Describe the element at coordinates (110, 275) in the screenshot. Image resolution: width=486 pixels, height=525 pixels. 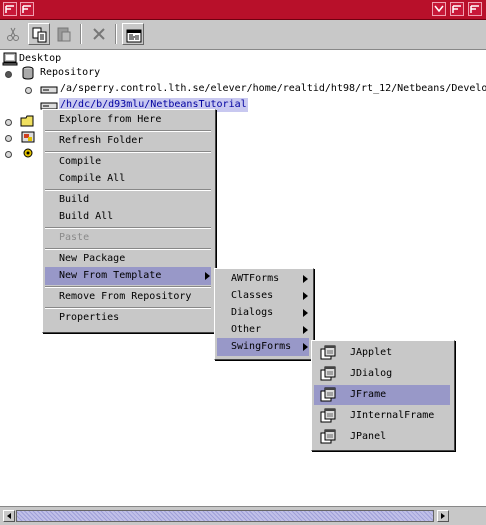
I see `menu-item-label: New From Template` at that location.